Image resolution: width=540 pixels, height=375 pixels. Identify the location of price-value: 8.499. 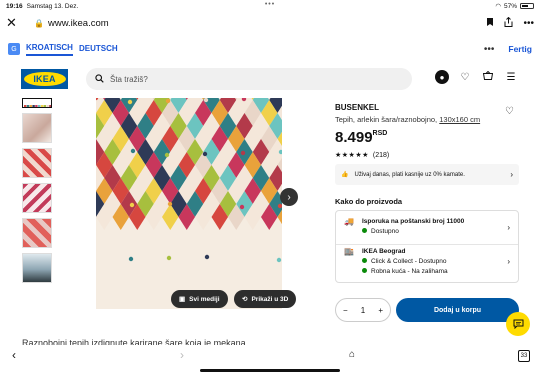
(354, 137).